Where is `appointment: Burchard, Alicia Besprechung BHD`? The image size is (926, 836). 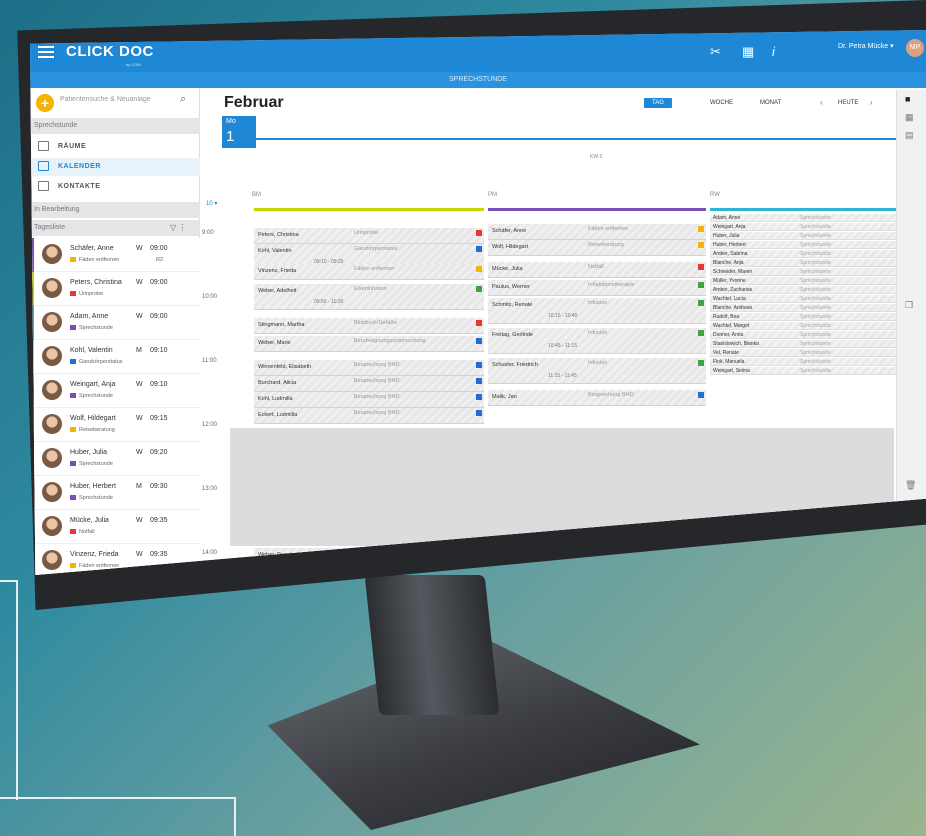 appointment: Burchard, Alicia Besprechung BHD is located at coordinates (369, 384).